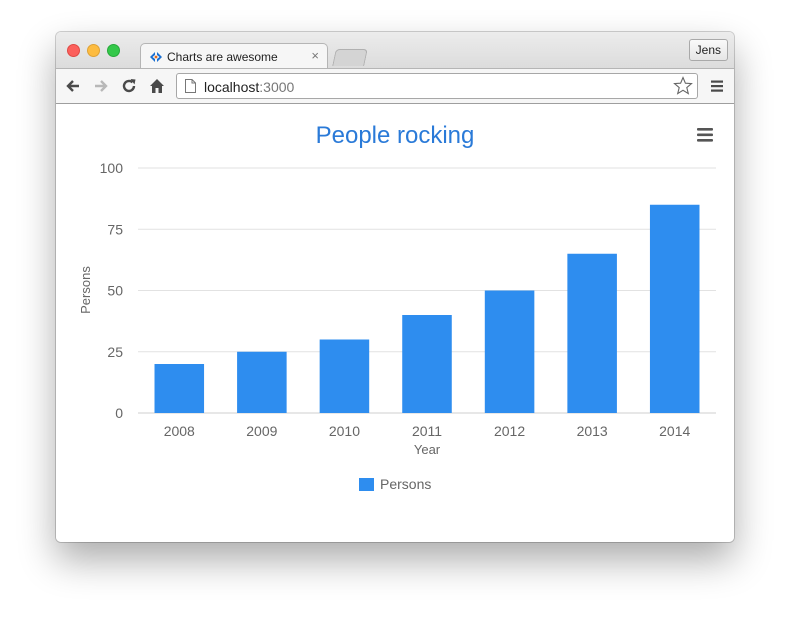 This screenshot has width=790, height=623. I want to click on legend: Persons, so click(395, 484).